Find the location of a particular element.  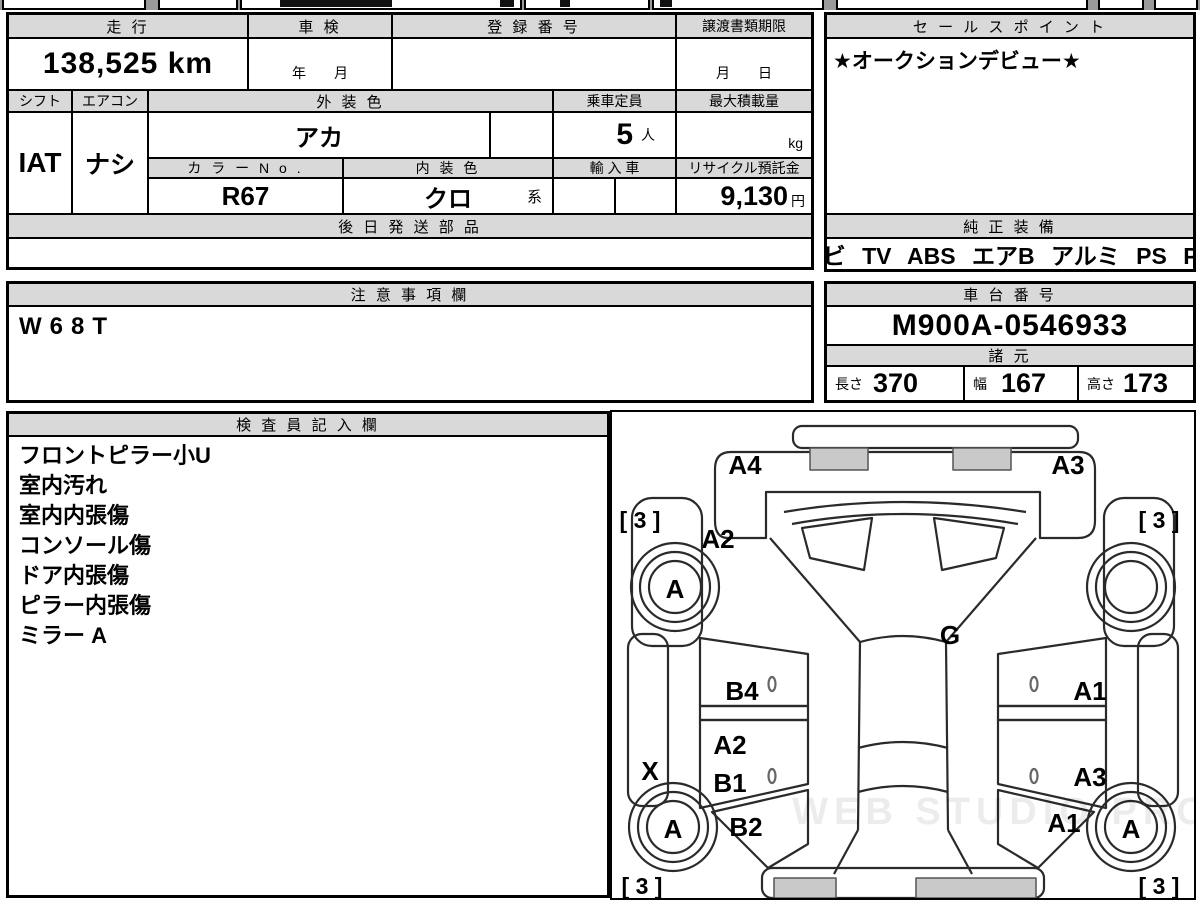

chassis-header: 車 台 番 号 is located at coordinates (1010, 294).